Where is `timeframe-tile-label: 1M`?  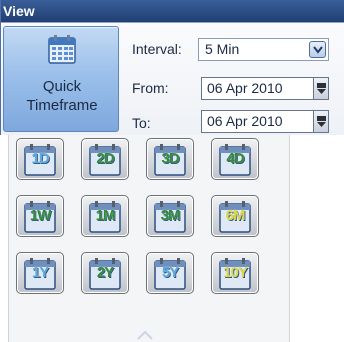
timeframe-tile-label: 1M is located at coordinates (105, 215).